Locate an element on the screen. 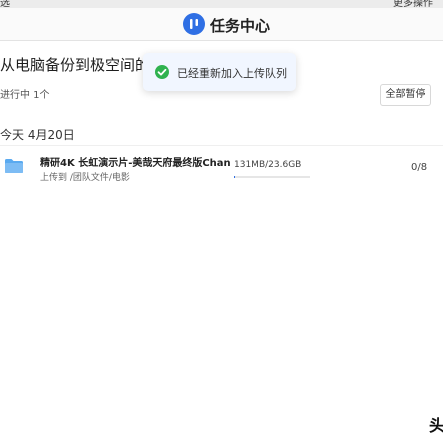 This screenshot has height=444, width=443. window-title: 任务中心 is located at coordinates (240, 26).